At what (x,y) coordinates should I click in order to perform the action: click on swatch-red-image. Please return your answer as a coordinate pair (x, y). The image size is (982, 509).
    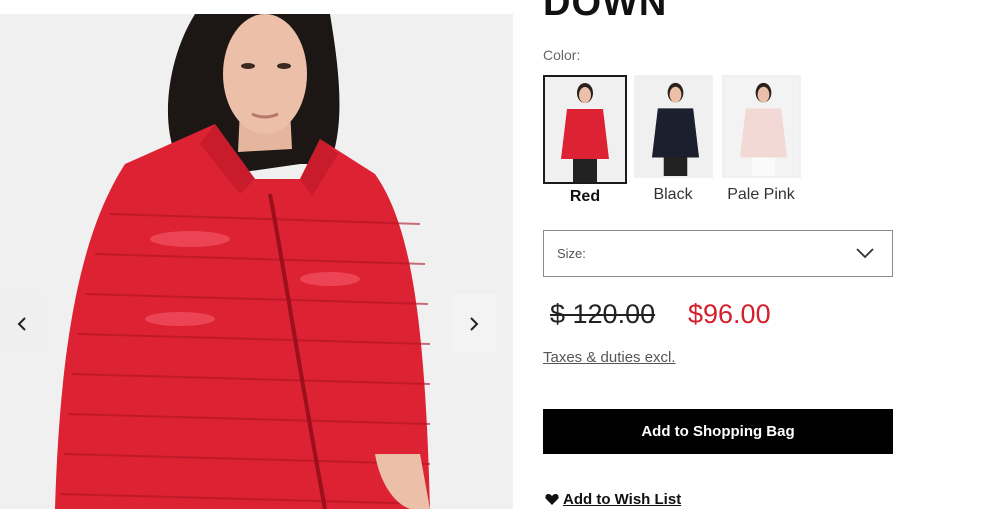
    Looking at the image, I should click on (585, 129).